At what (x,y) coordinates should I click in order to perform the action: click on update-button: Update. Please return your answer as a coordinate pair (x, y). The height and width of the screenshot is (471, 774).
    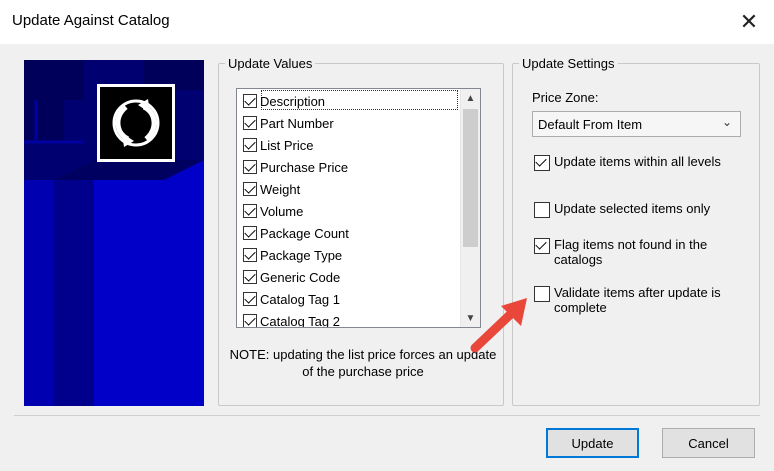
    Looking at the image, I should click on (592, 443).